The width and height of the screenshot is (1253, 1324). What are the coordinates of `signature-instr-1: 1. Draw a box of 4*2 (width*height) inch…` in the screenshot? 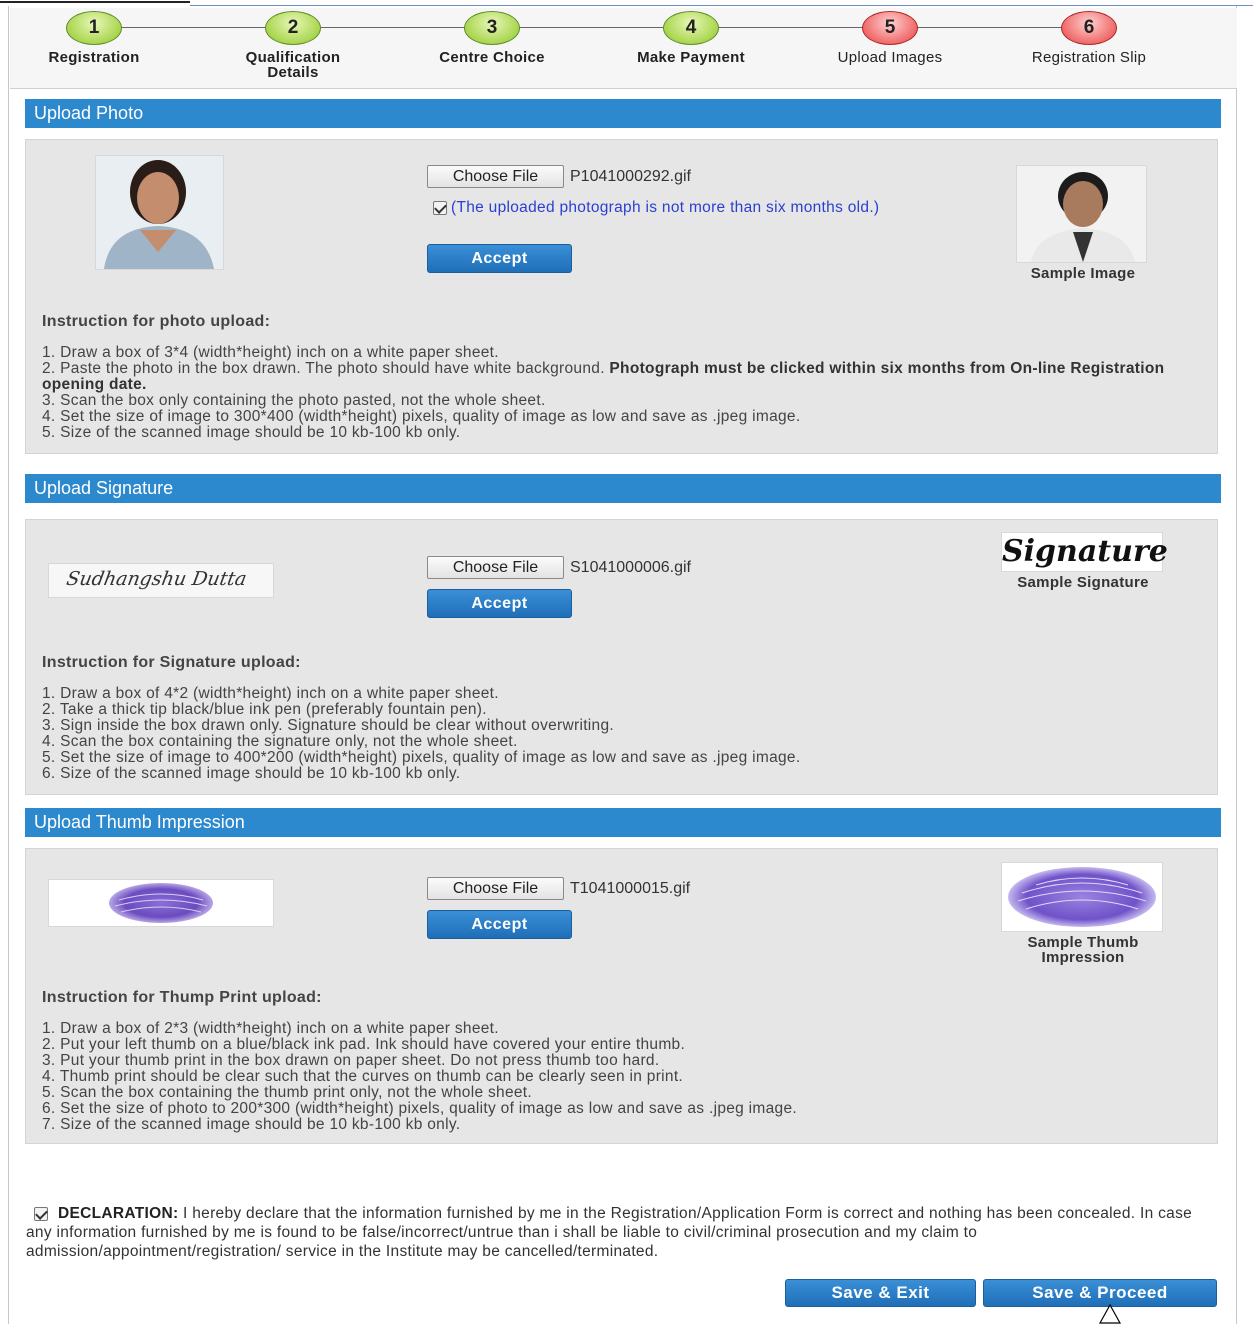 It's located at (270, 693).